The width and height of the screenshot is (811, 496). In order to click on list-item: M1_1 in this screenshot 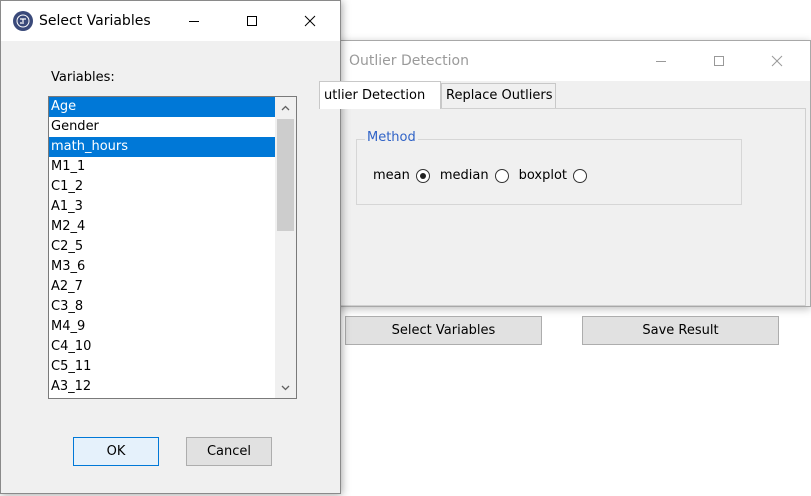, I will do `click(162, 167)`.